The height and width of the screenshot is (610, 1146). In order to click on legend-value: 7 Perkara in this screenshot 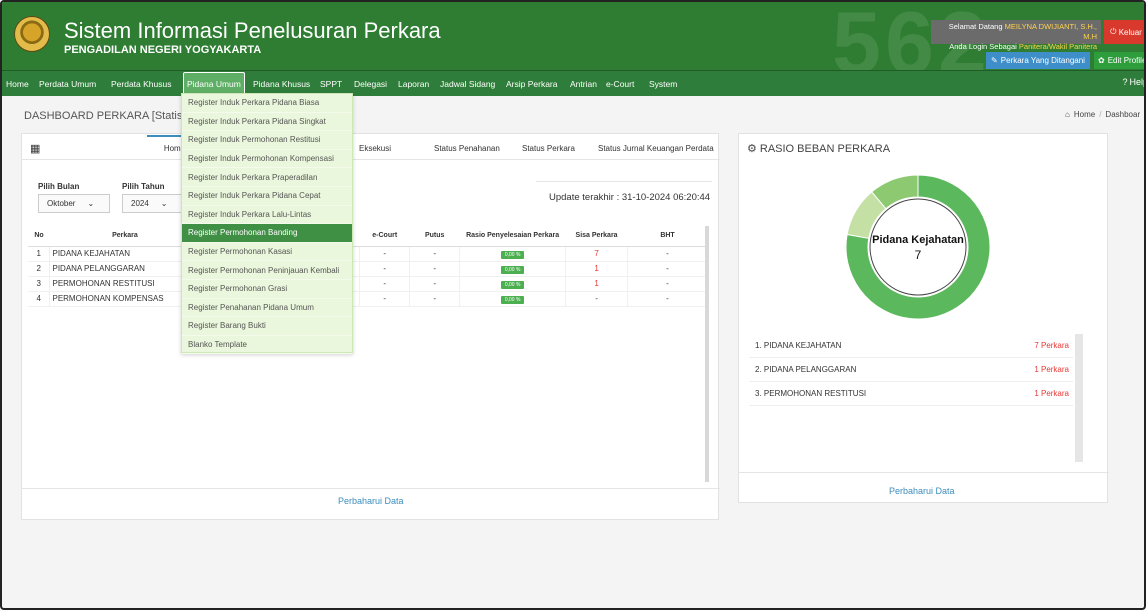, I will do `click(1051, 345)`.